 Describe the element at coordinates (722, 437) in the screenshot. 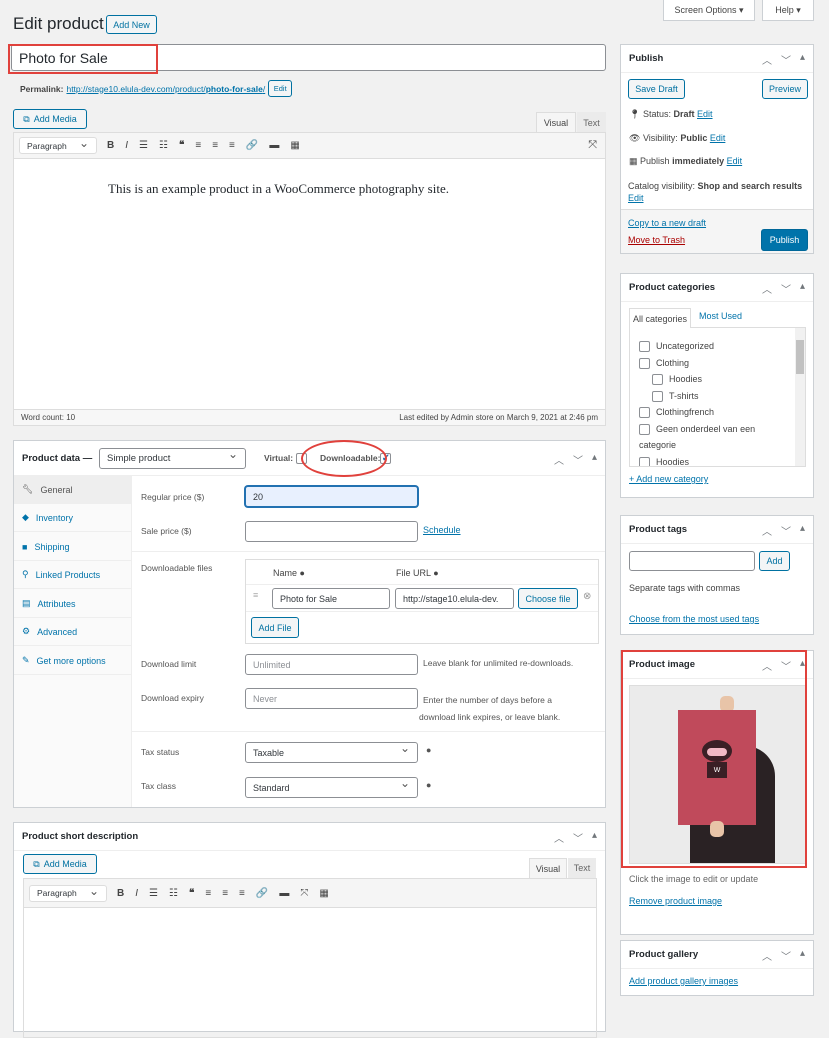

I see `category-item: Geen onderdeel van een categorie` at that location.